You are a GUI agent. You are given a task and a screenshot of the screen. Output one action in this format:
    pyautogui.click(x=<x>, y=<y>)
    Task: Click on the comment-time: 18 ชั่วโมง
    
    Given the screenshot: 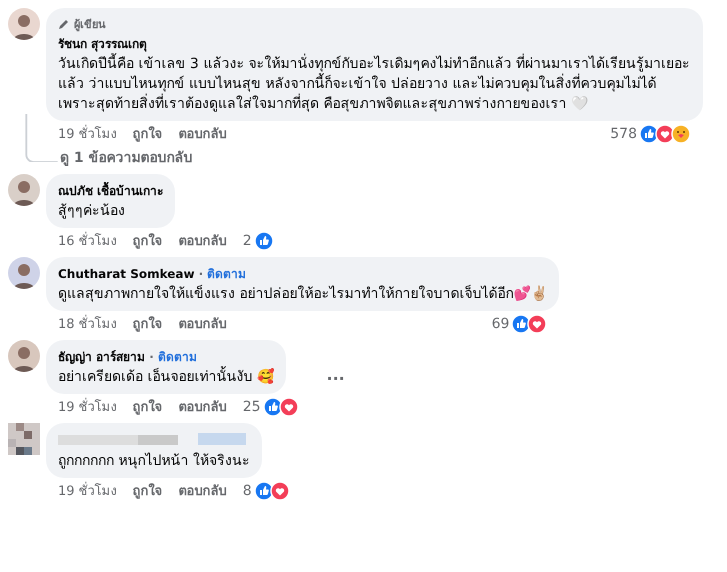 What is the action you would take?
    pyautogui.click(x=87, y=323)
    